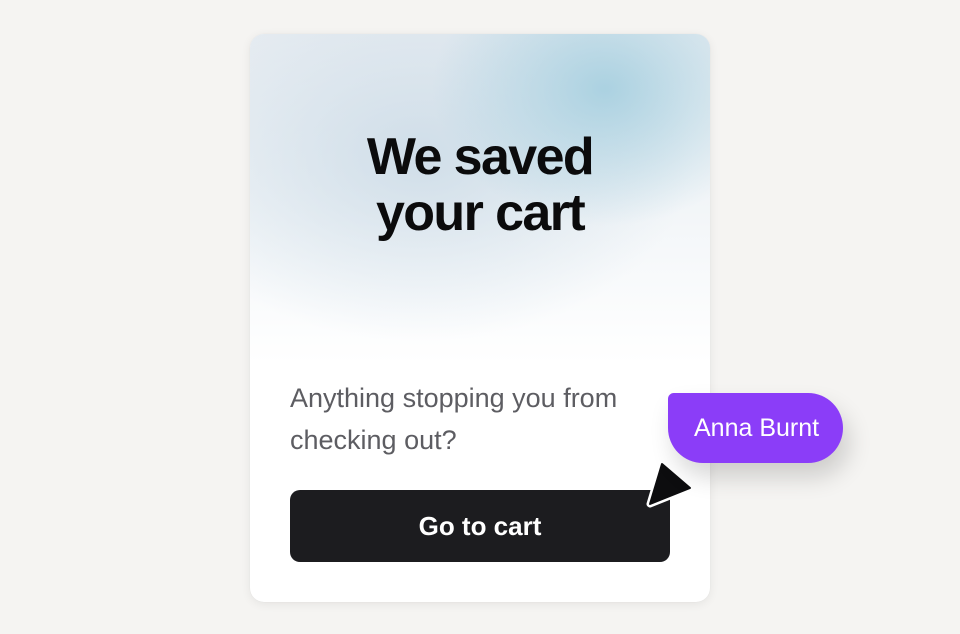 The width and height of the screenshot is (960, 634). I want to click on go-to-cart-button: Go to cart, so click(480, 526).